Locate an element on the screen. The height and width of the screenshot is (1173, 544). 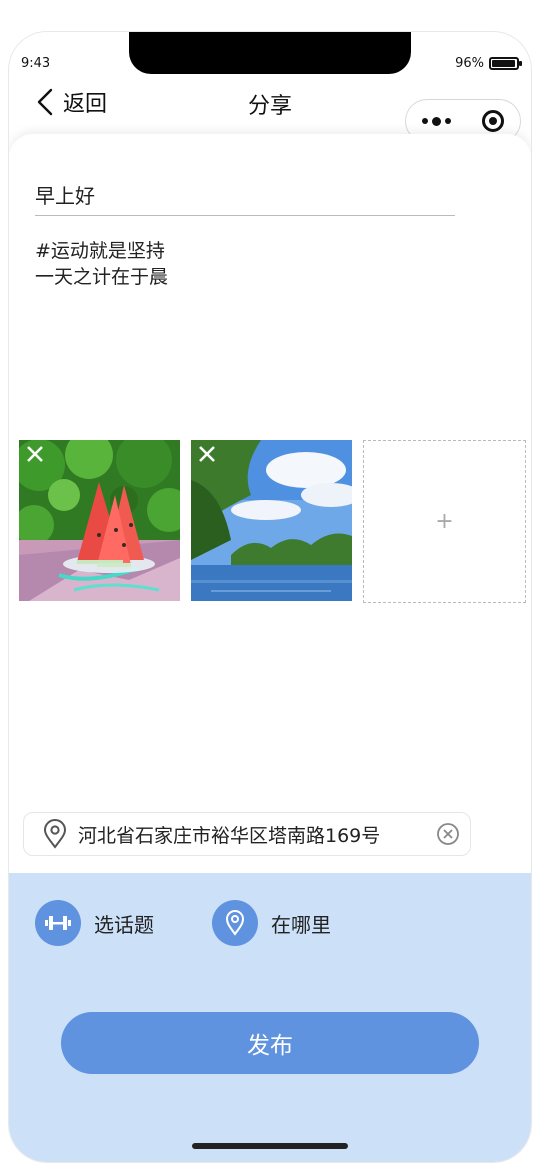
add-photo-button: + is located at coordinates (444, 521).